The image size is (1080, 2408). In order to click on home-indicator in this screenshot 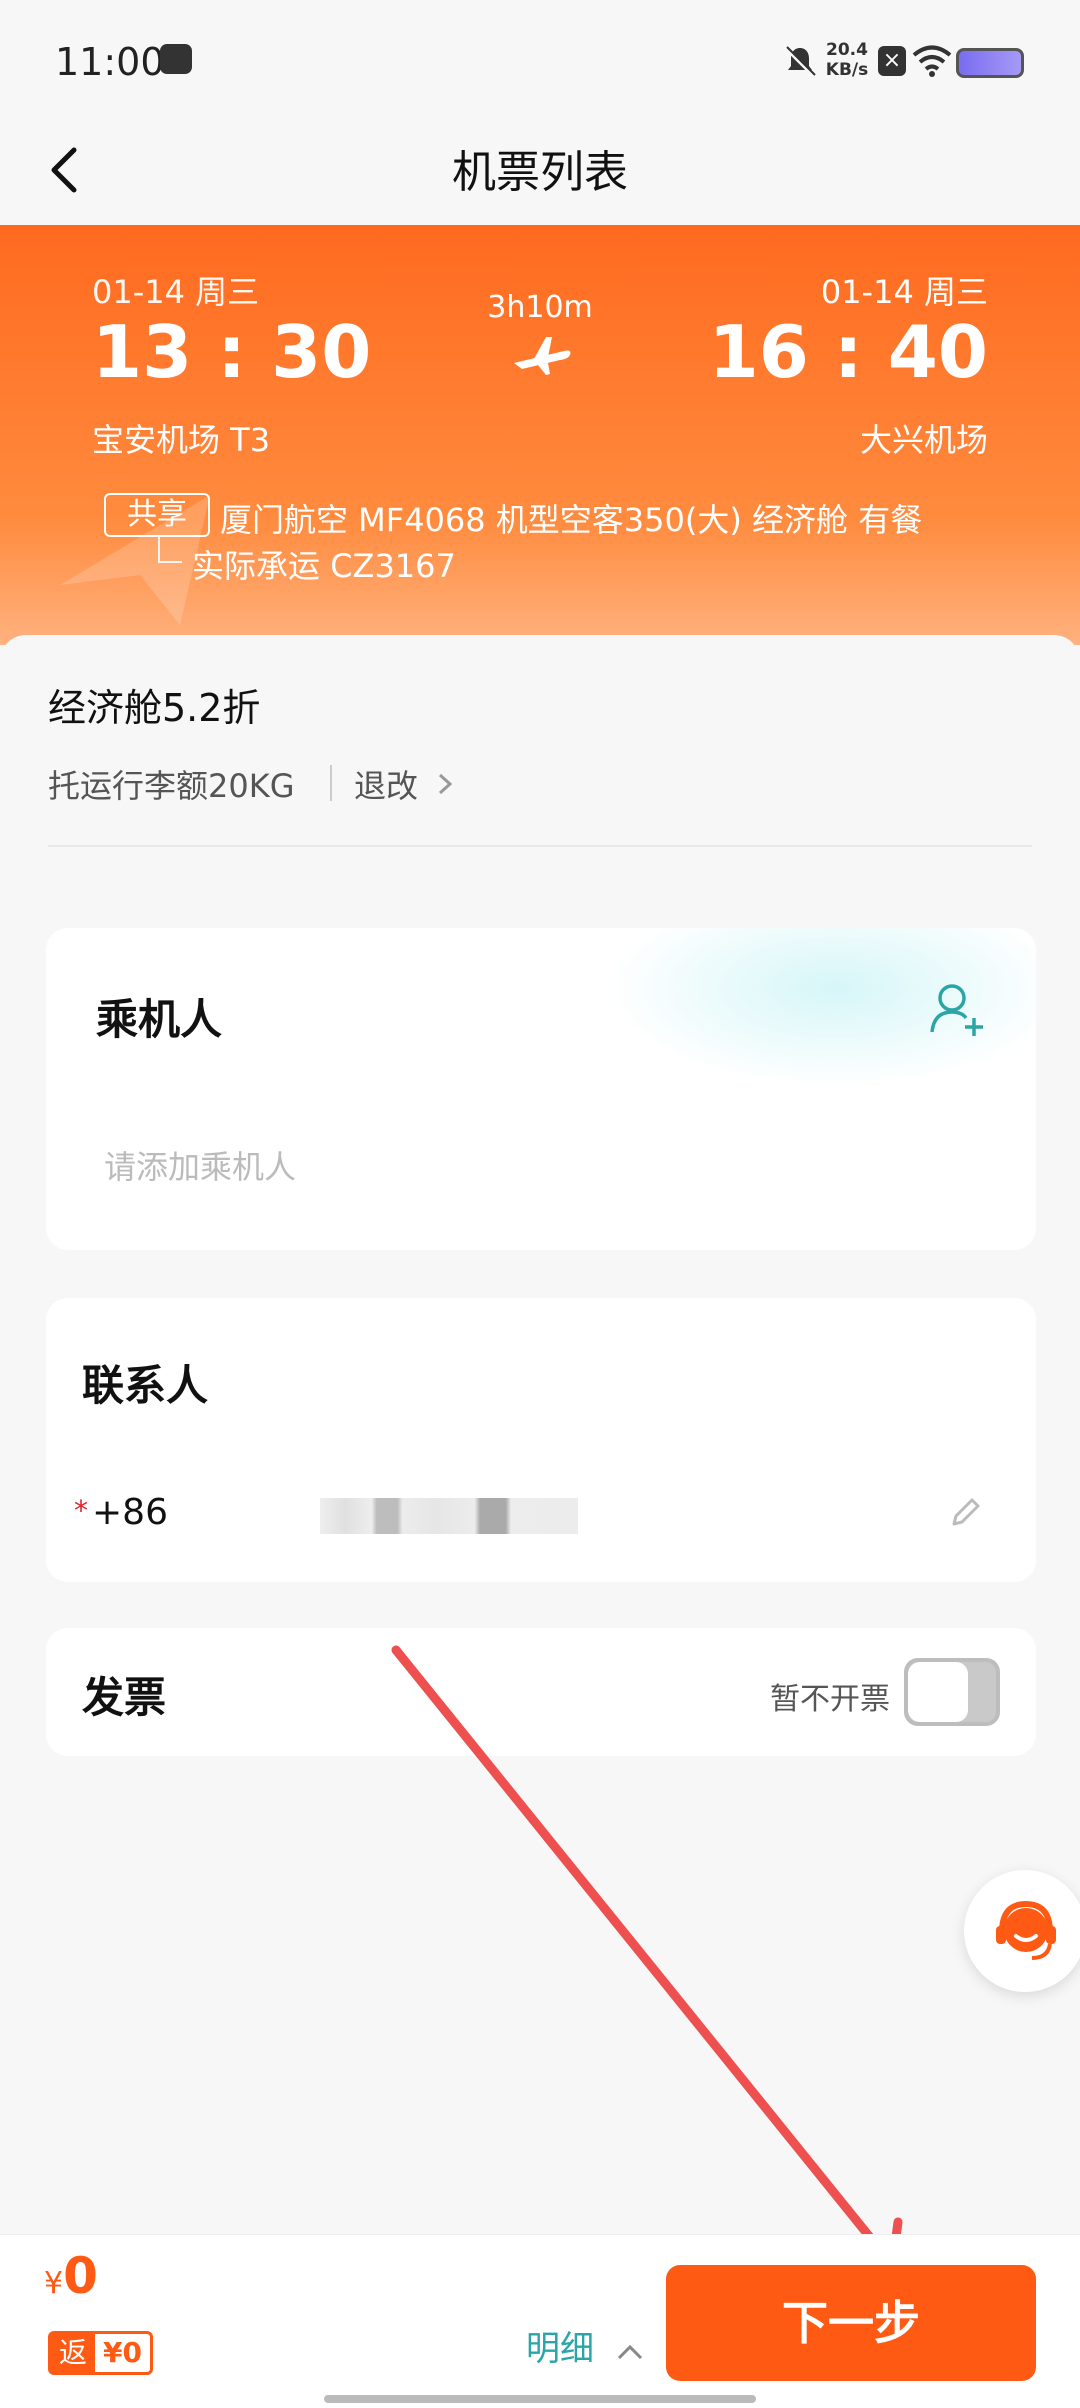, I will do `click(540, 2399)`.